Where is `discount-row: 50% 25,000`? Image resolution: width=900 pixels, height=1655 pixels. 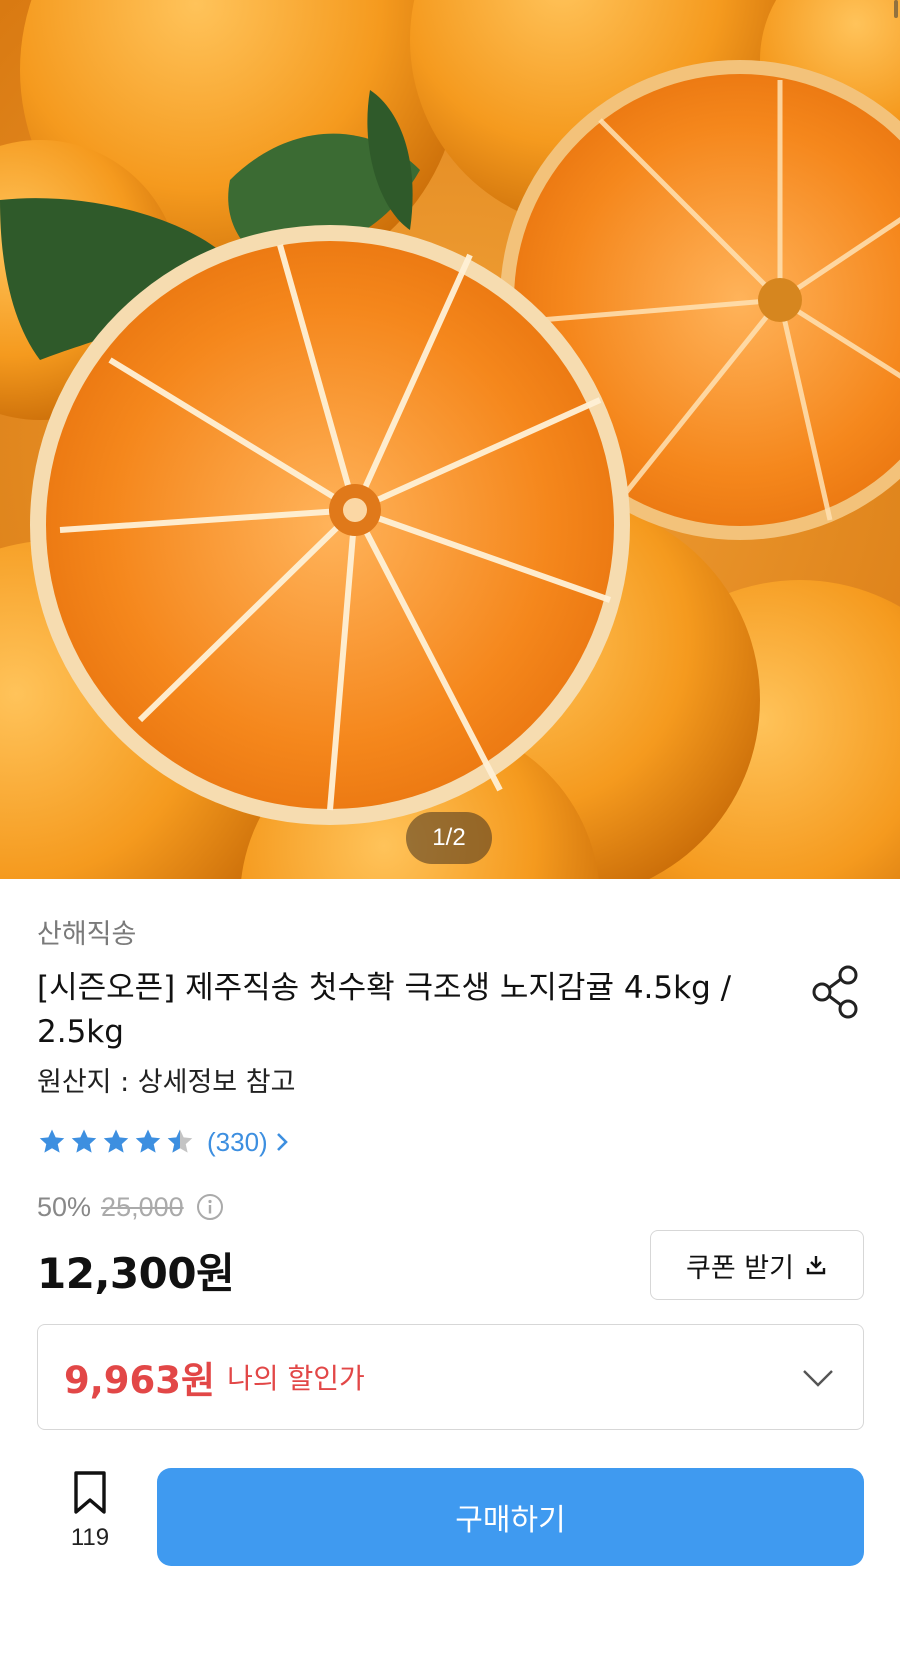 discount-row: 50% 25,000 is located at coordinates (130, 1207).